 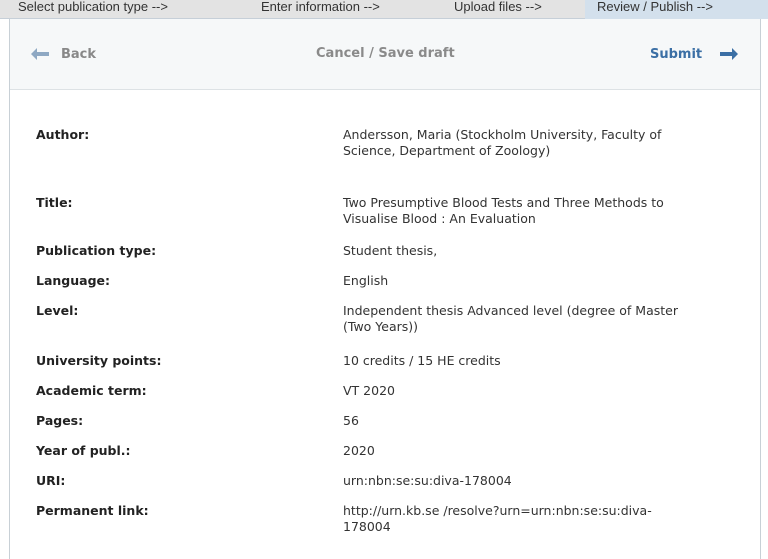 What do you see at coordinates (351, 420) in the screenshot?
I see `field-value: 56` at bounding box center [351, 420].